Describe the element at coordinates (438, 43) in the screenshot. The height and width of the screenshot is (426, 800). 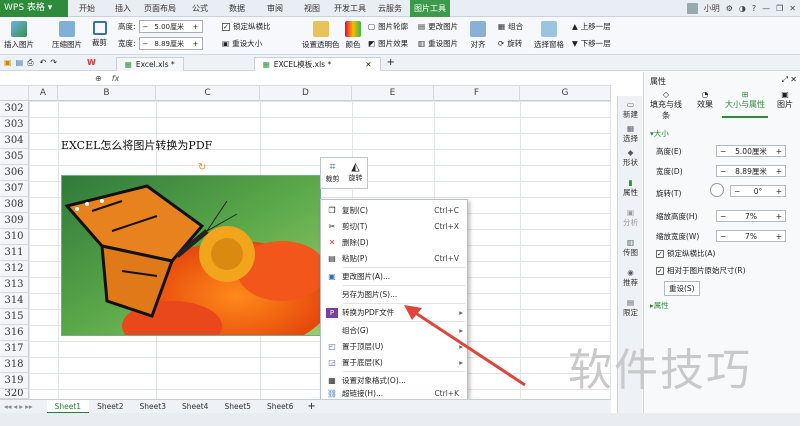
I see `reset-picture-button: ▥ 重设图片` at that location.